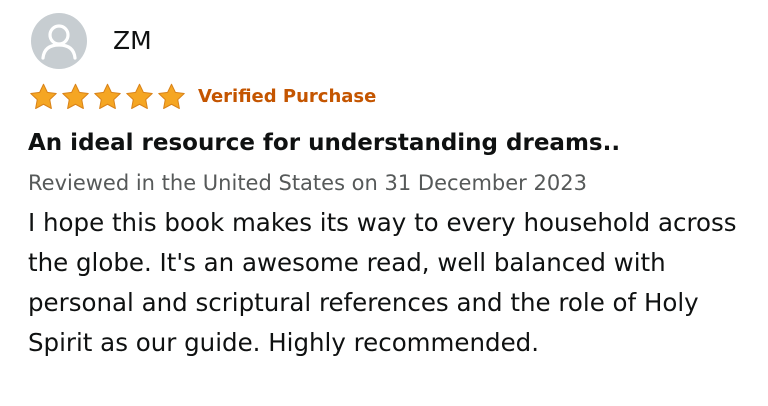  I want to click on avatar, so click(59, 41).